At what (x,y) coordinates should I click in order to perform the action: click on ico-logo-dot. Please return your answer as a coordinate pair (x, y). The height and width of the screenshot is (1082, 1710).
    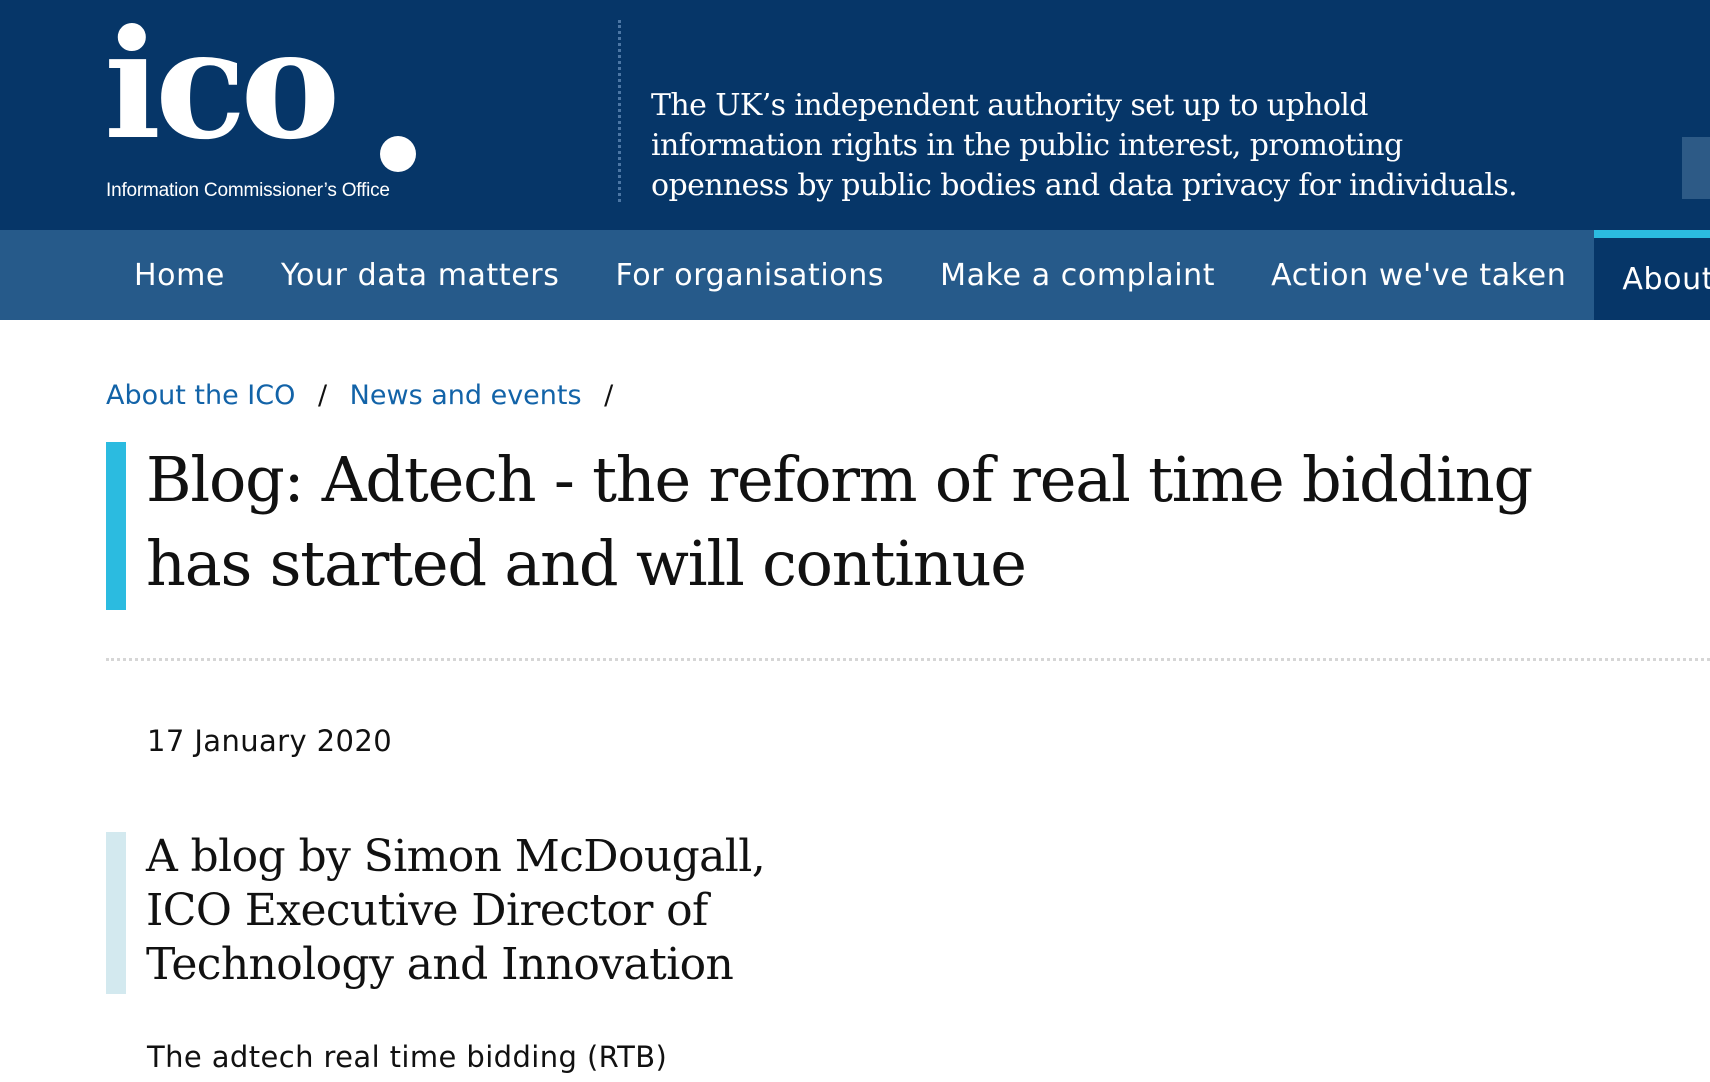
    Looking at the image, I should click on (398, 154).